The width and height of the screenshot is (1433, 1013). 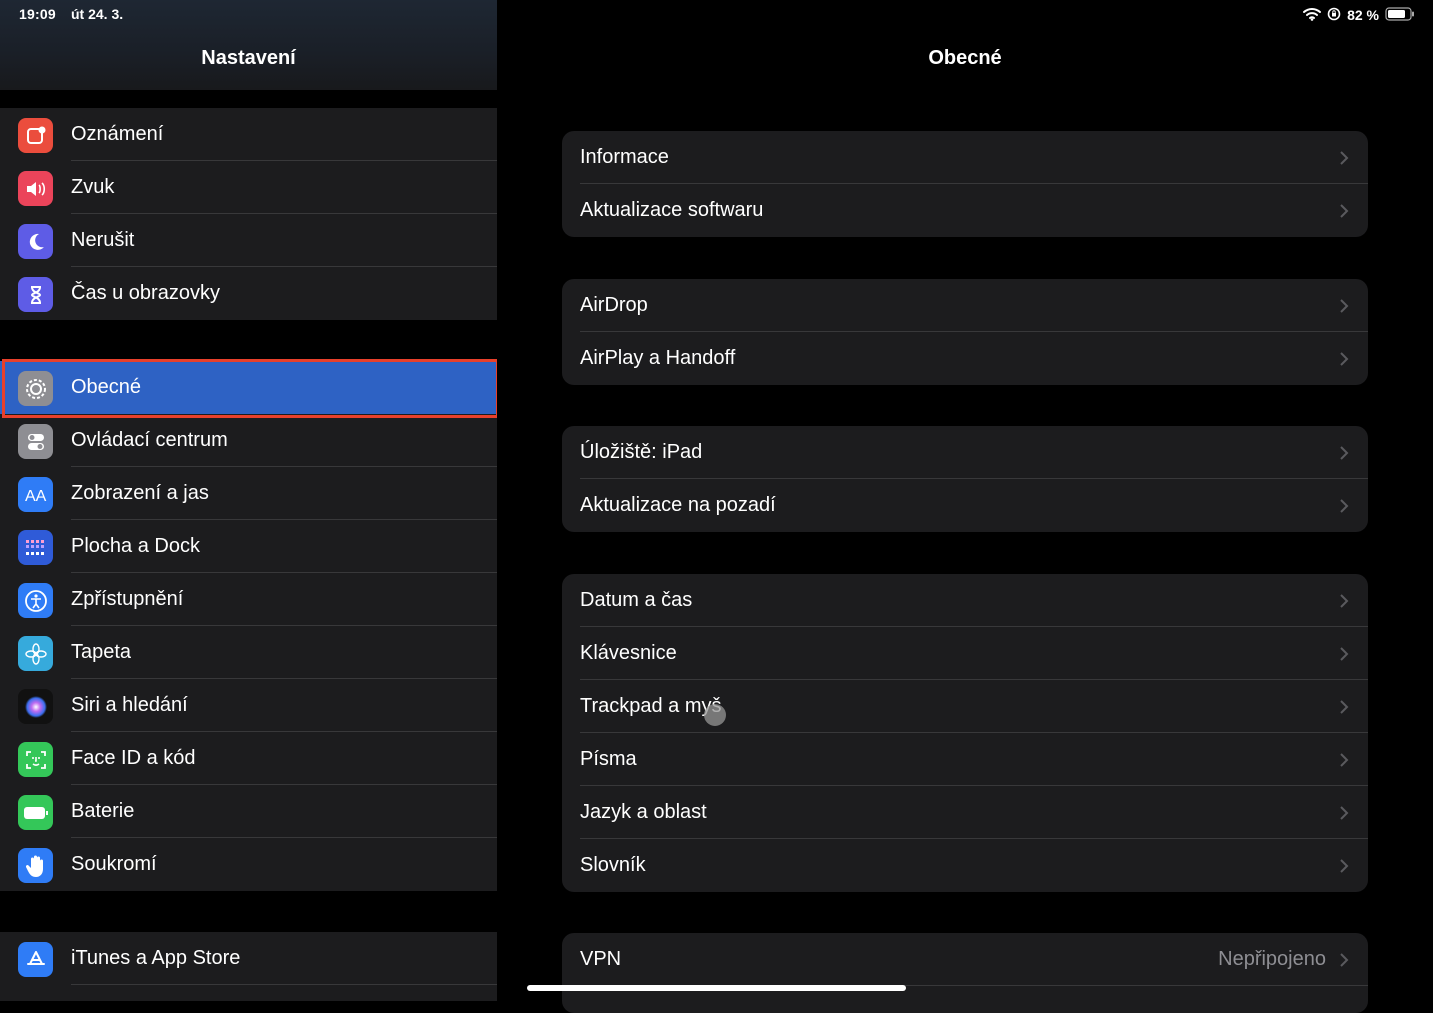 I want to click on settings-card-1: Informace Aktualizace softwaru, so click(x=965, y=184).